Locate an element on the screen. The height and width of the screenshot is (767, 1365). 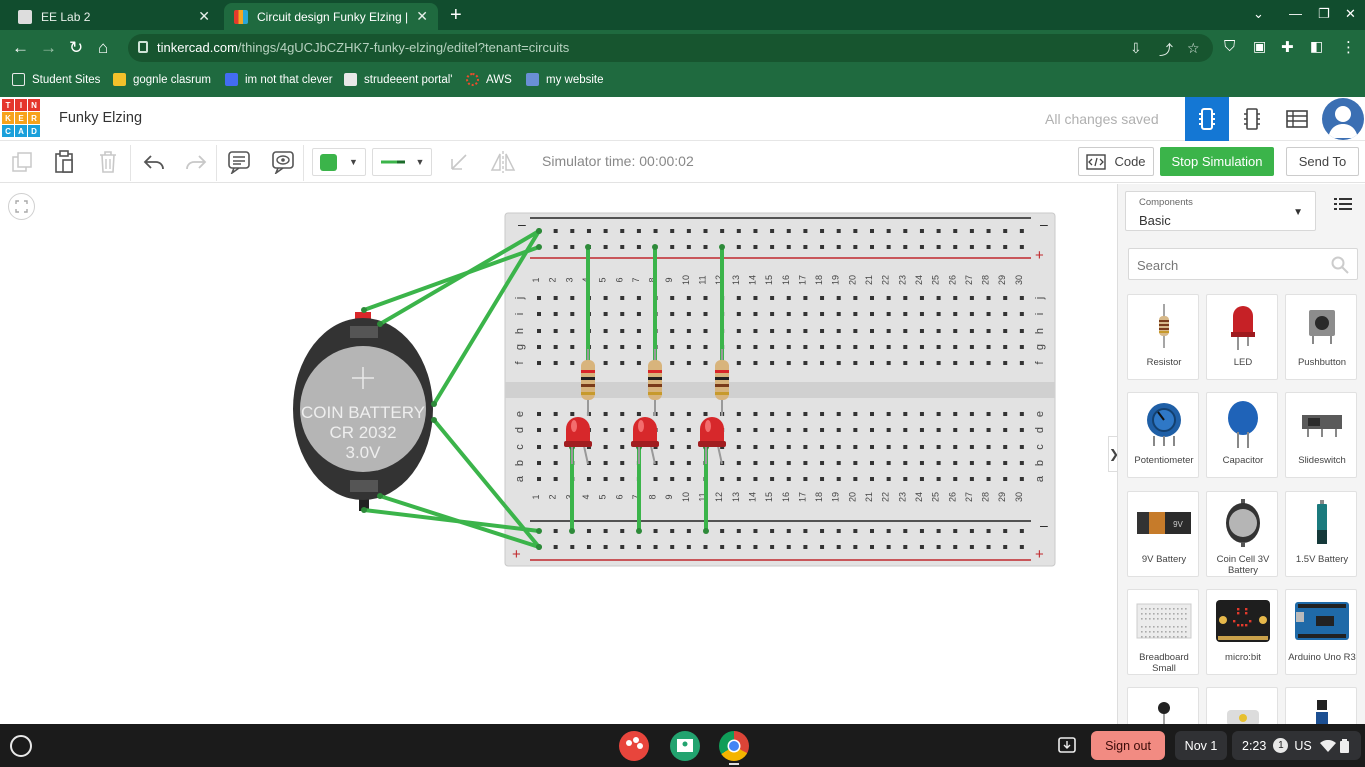
launcher-icon is located at coordinates (21, 746).